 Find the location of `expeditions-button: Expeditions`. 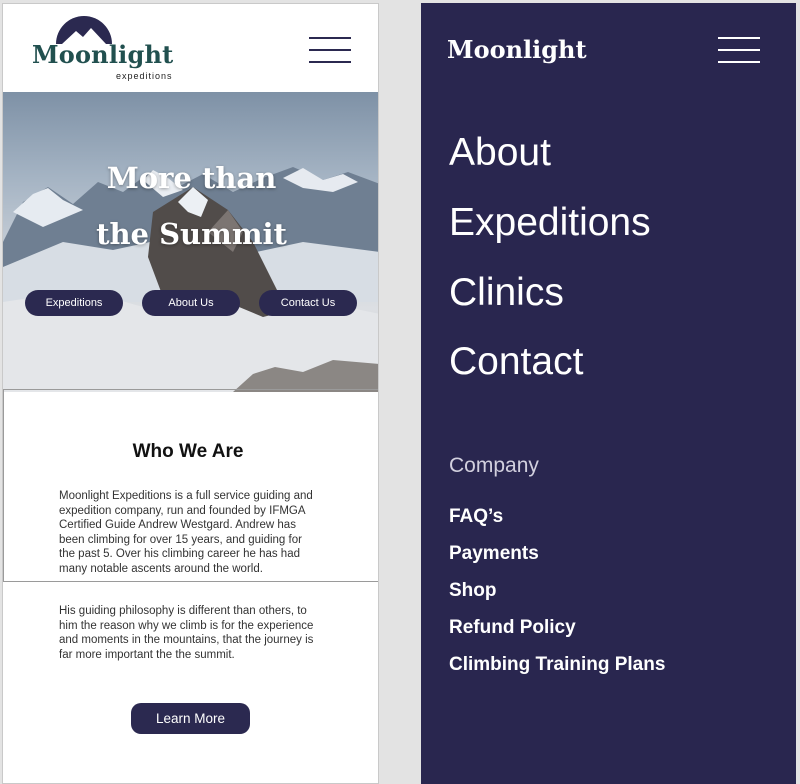

expeditions-button: Expeditions is located at coordinates (74, 303).